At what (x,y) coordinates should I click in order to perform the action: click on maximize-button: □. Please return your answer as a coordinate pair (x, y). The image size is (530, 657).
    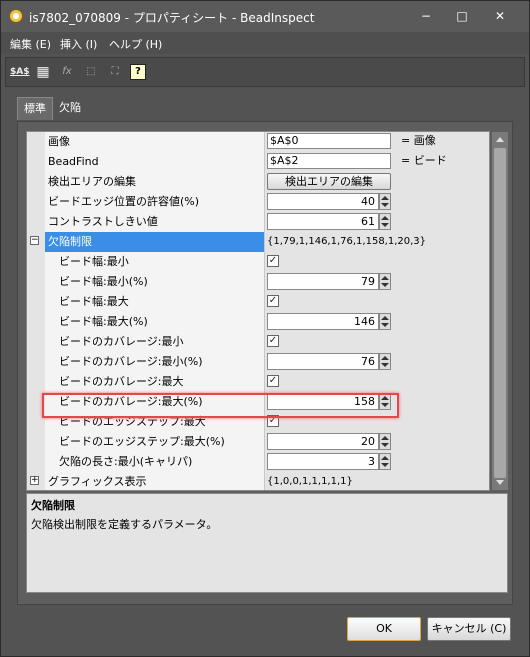
    Looking at the image, I should click on (462, 16).